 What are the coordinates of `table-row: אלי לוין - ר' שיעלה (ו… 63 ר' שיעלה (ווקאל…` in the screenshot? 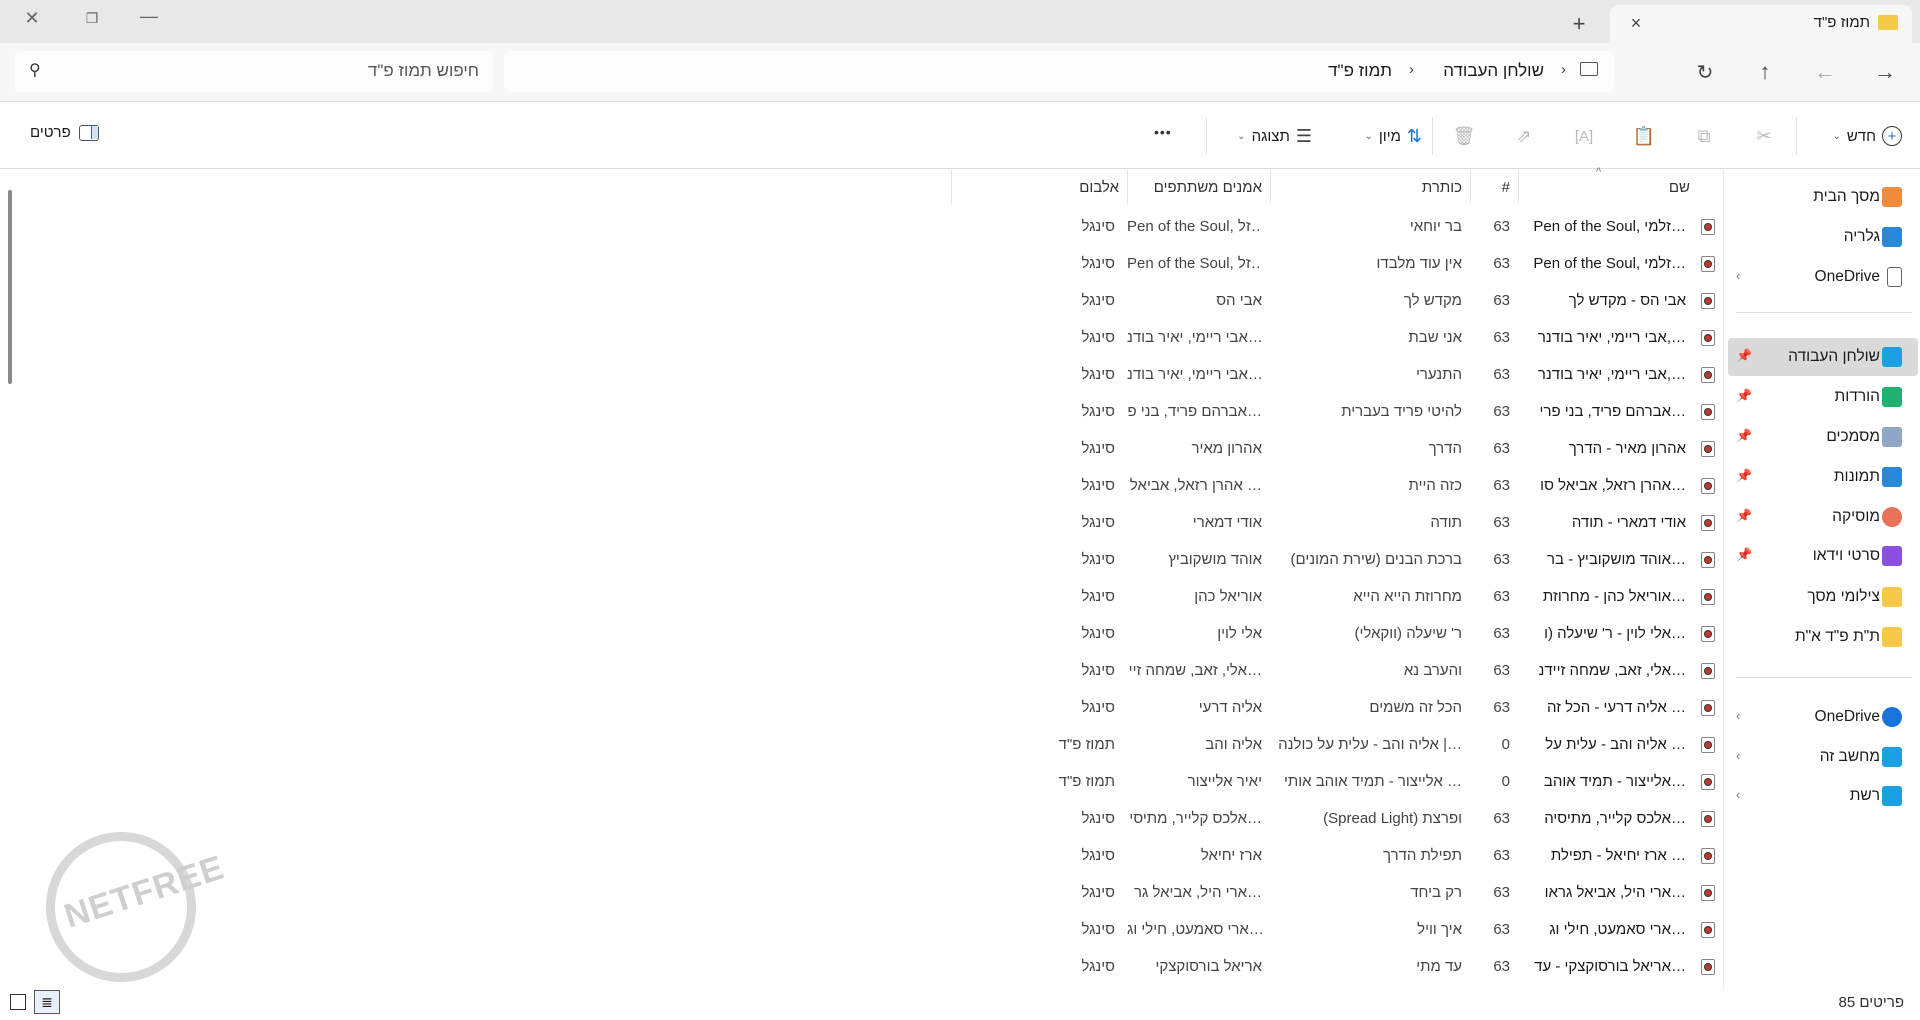 It's located at (1336, 633).